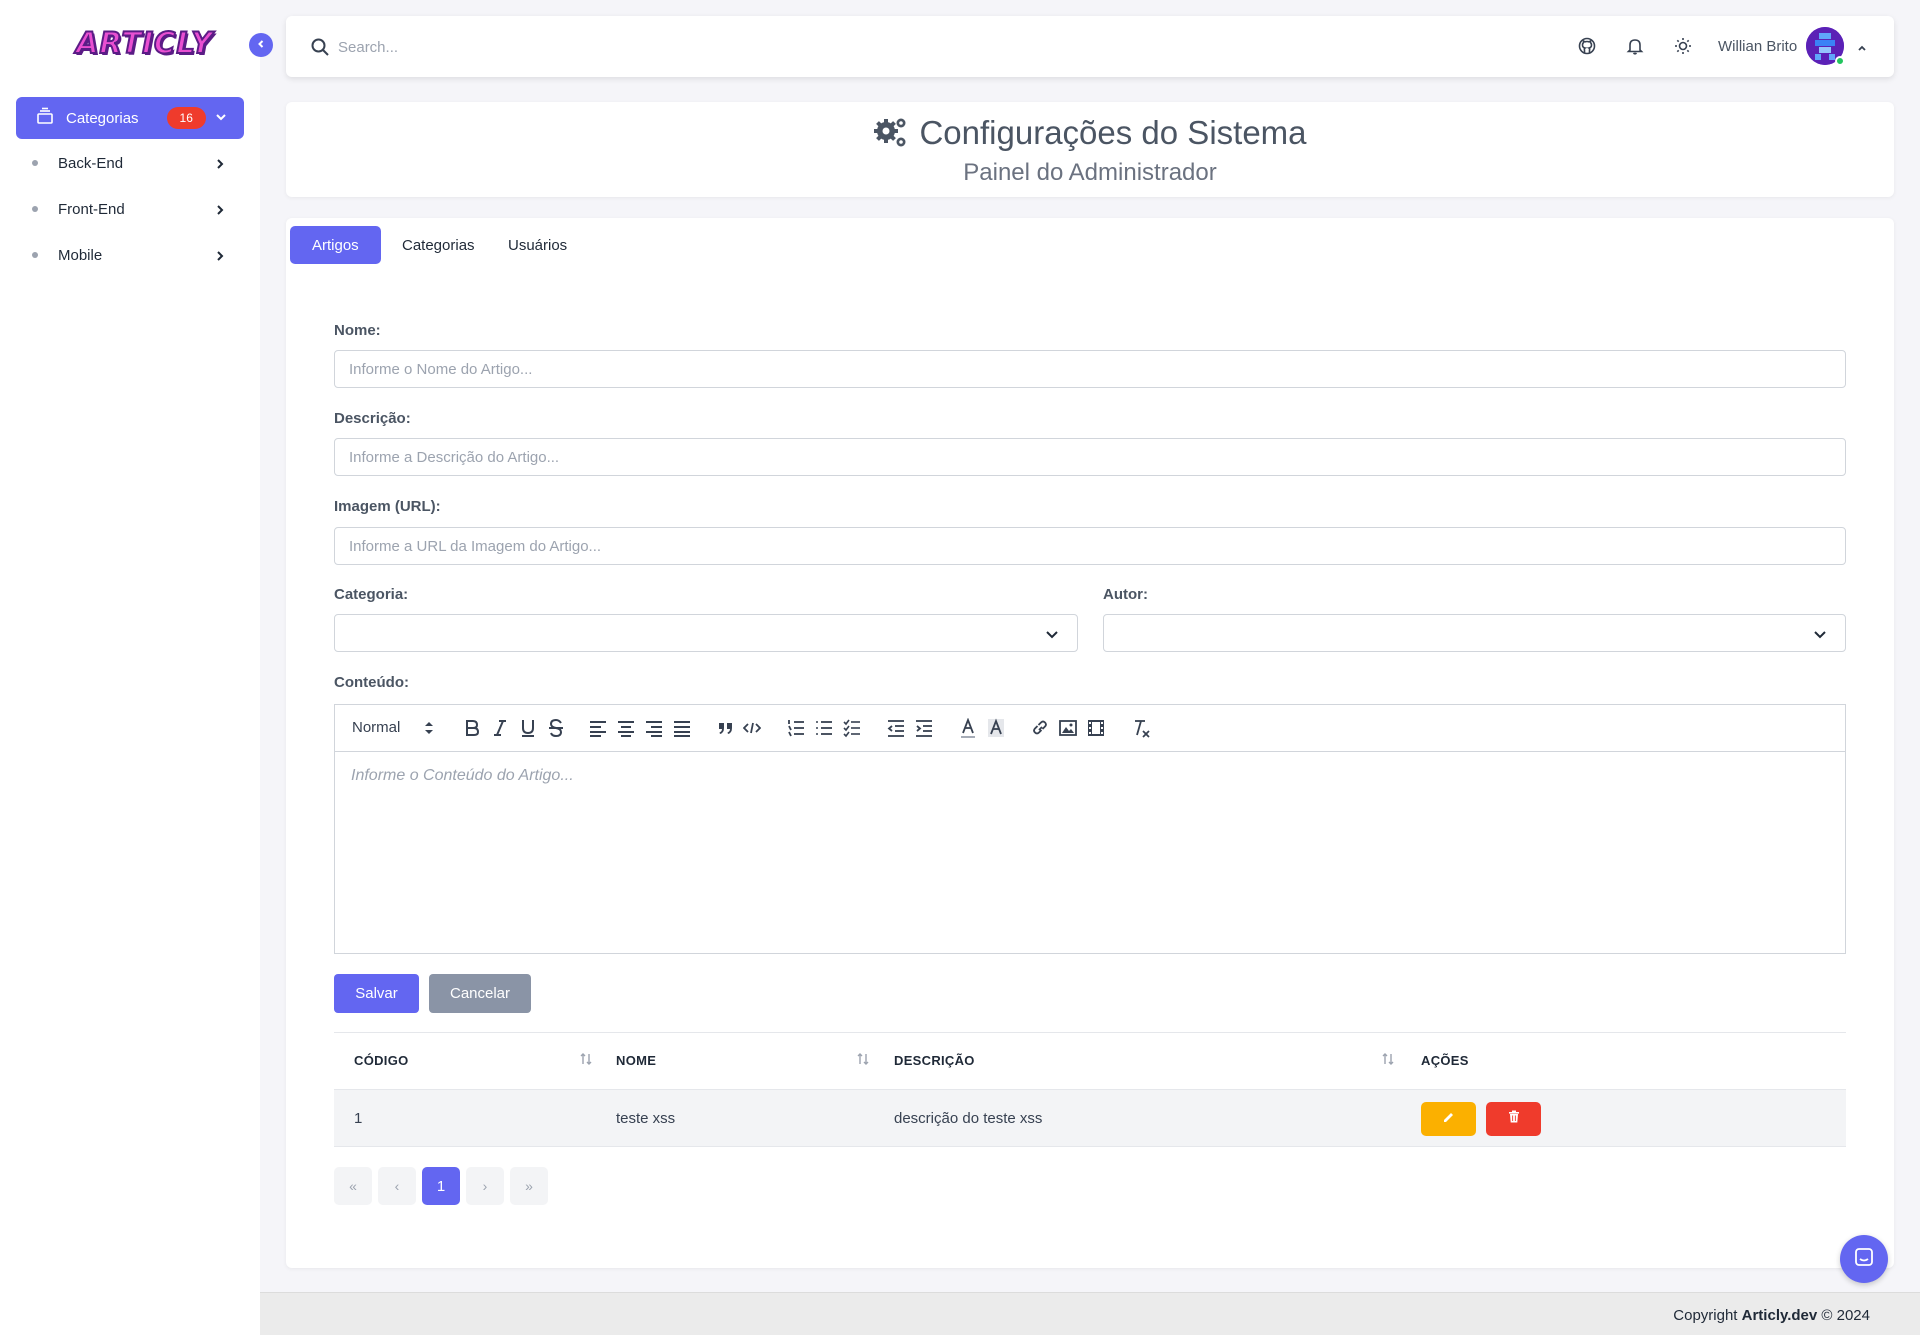 This screenshot has width=1920, height=1335. Describe the element at coordinates (1840, 61) in the screenshot. I see `online-status-indicator` at that location.